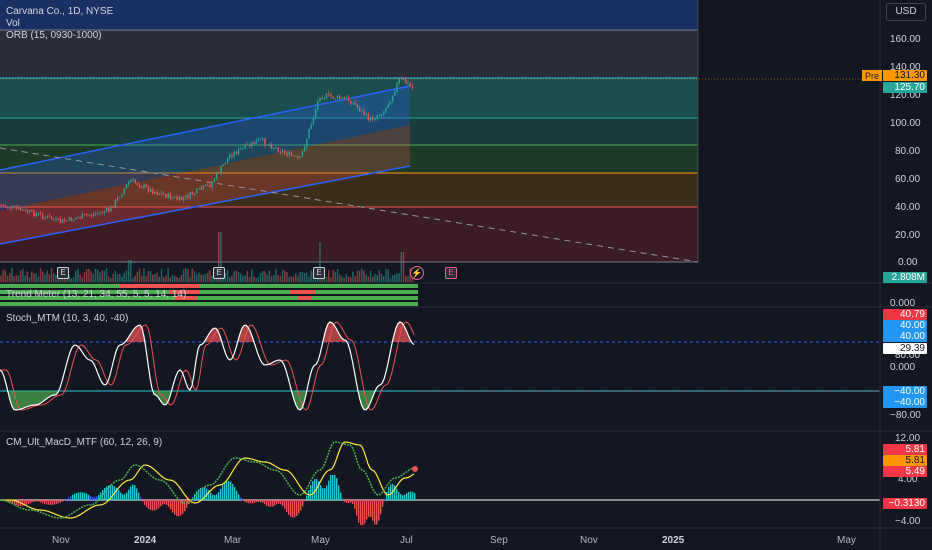 This screenshot has width=932, height=550. What do you see at coordinates (54, 35) in the screenshot?
I see `orb-legend: ORB (15, 0930-1000)` at bounding box center [54, 35].